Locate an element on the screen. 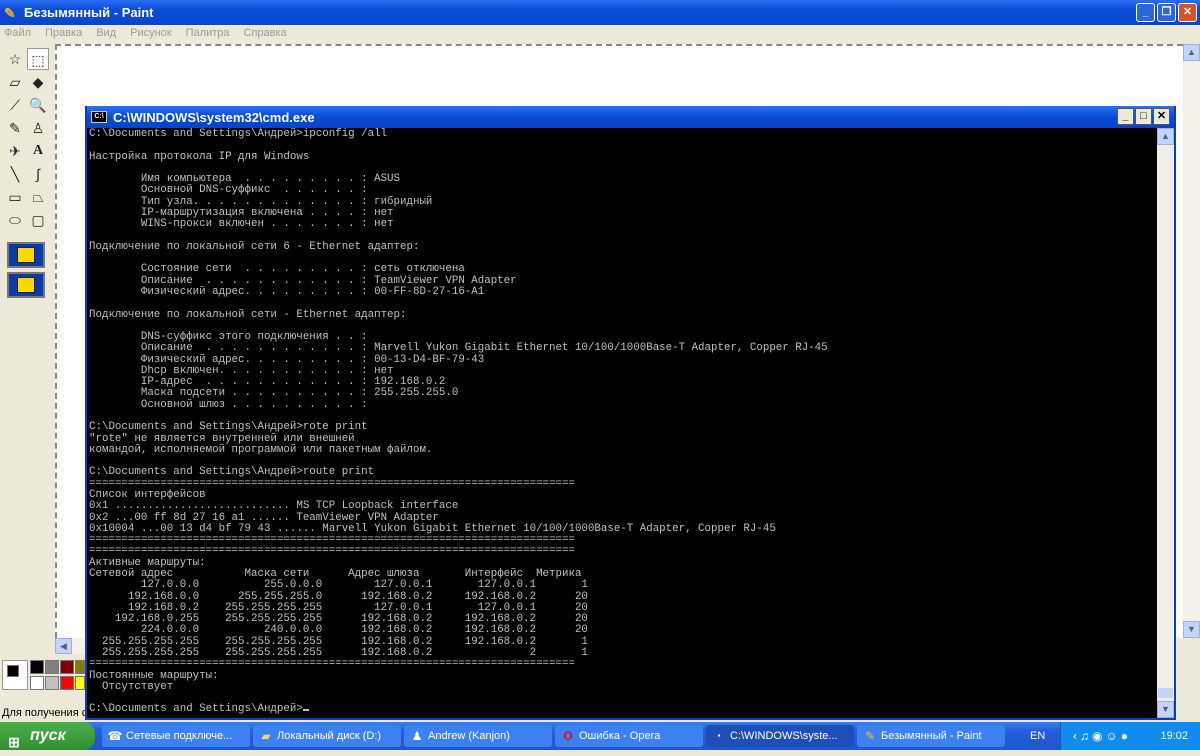  color-palette is located at coordinates (42, 676).